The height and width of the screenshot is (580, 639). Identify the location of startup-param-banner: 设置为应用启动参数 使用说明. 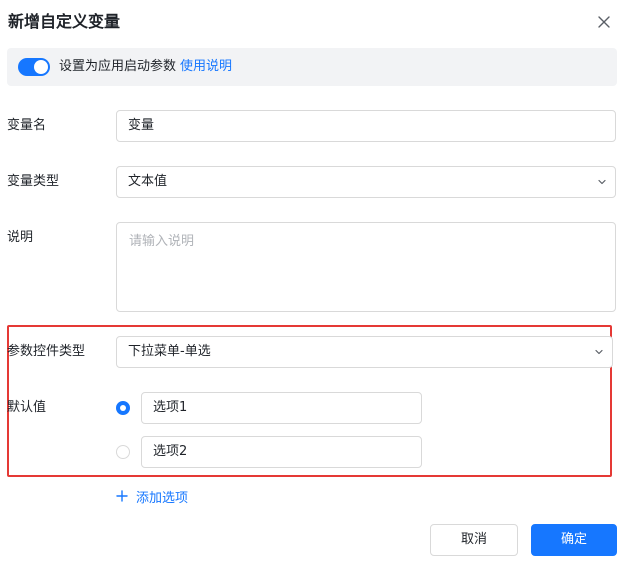
(312, 67).